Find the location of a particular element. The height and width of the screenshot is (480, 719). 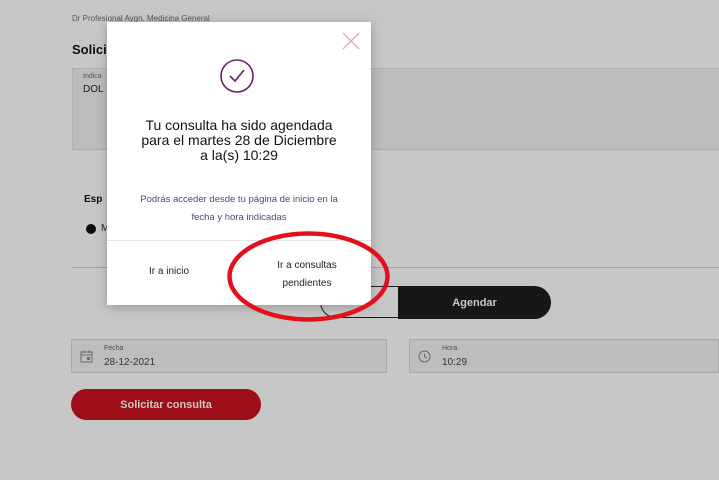

dialog-title-line: Tu consulta ha sido agendada is located at coordinates (239, 125).